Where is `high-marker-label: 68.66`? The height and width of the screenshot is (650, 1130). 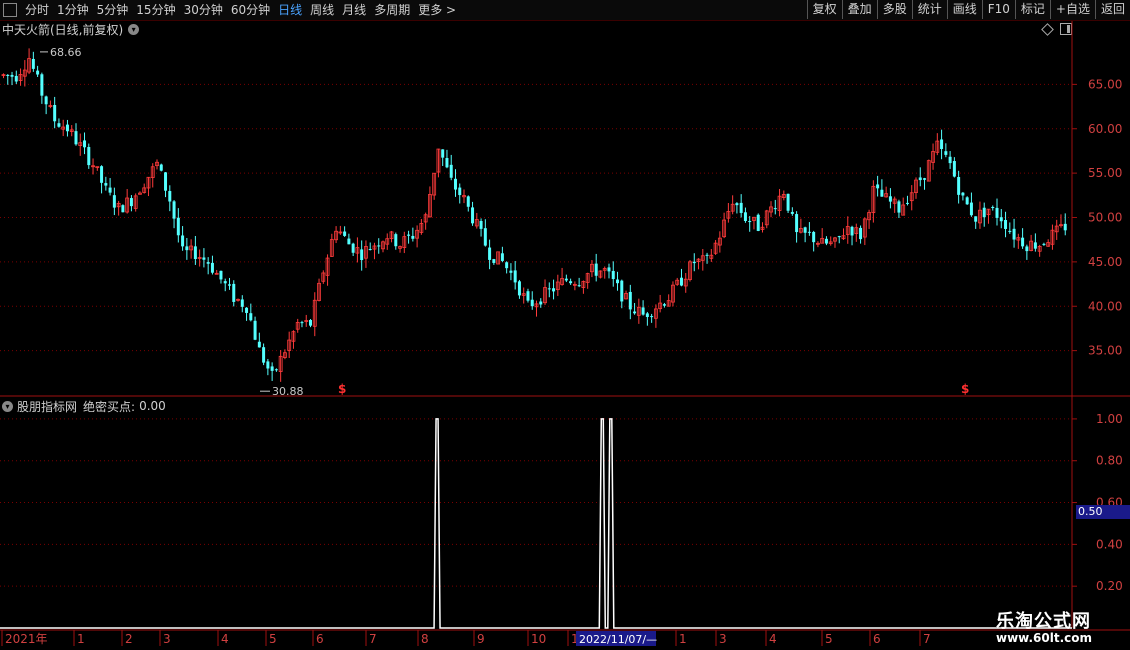 high-marker-label: 68.66 is located at coordinates (66, 52).